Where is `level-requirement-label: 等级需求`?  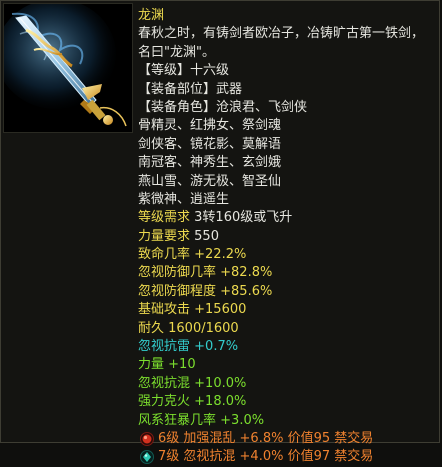 level-requirement-label: 等级需求 is located at coordinates (164, 218).